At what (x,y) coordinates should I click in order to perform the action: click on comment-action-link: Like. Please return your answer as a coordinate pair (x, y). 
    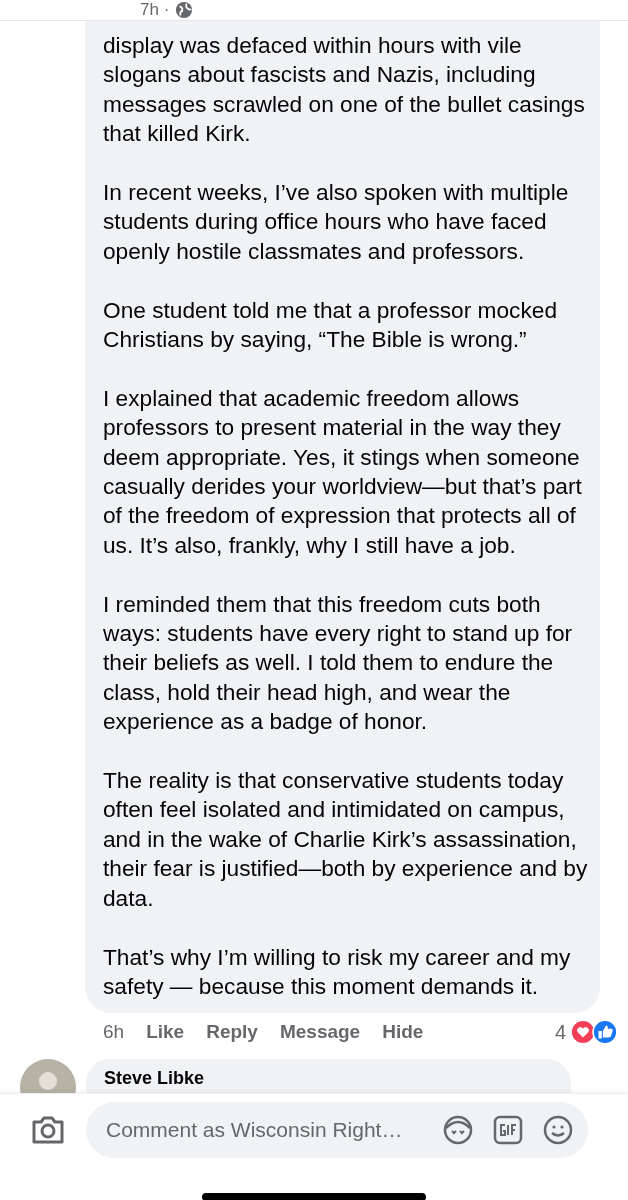
    Looking at the image, I should click on (165, 1032).